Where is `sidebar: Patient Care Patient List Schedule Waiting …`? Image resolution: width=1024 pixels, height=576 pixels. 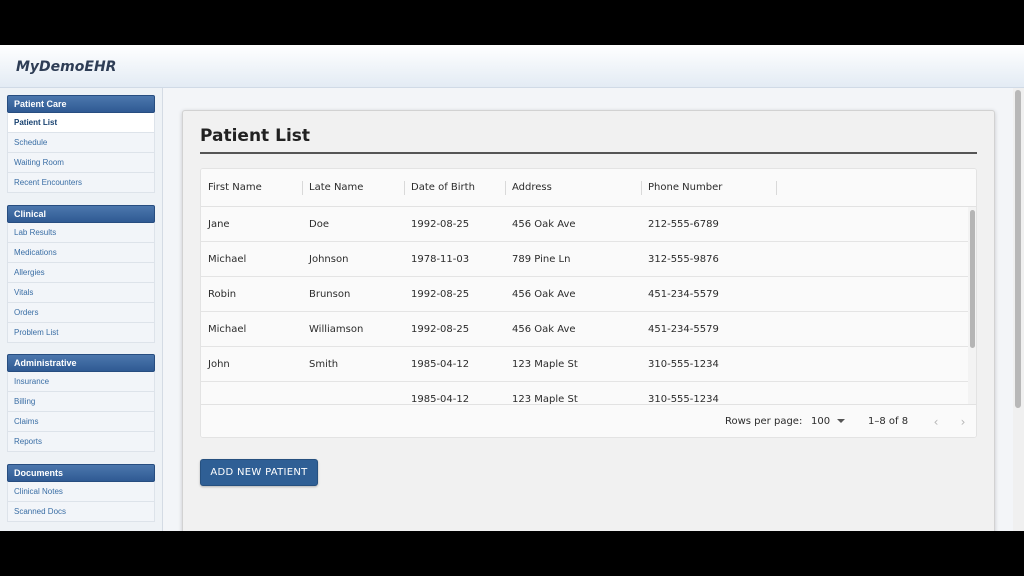
sidebar: Patient Care Patient List Schedule Waiting … is located at coordinates (81, 309).